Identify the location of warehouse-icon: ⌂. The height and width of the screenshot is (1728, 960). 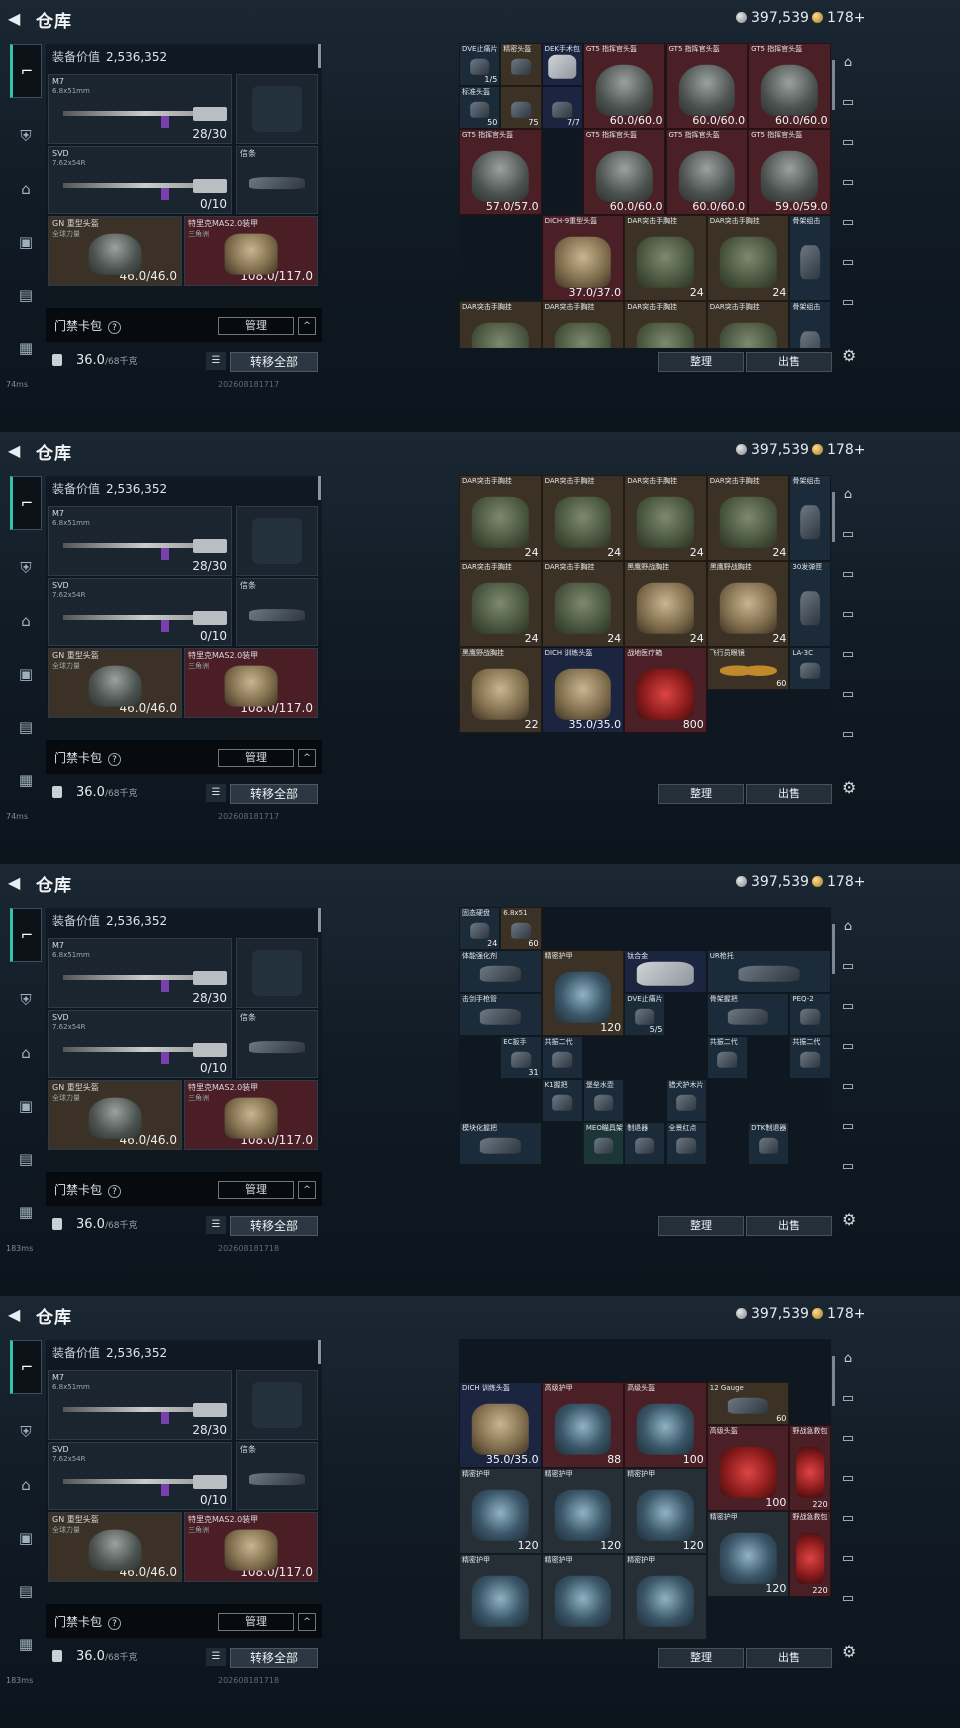
(848, 928).